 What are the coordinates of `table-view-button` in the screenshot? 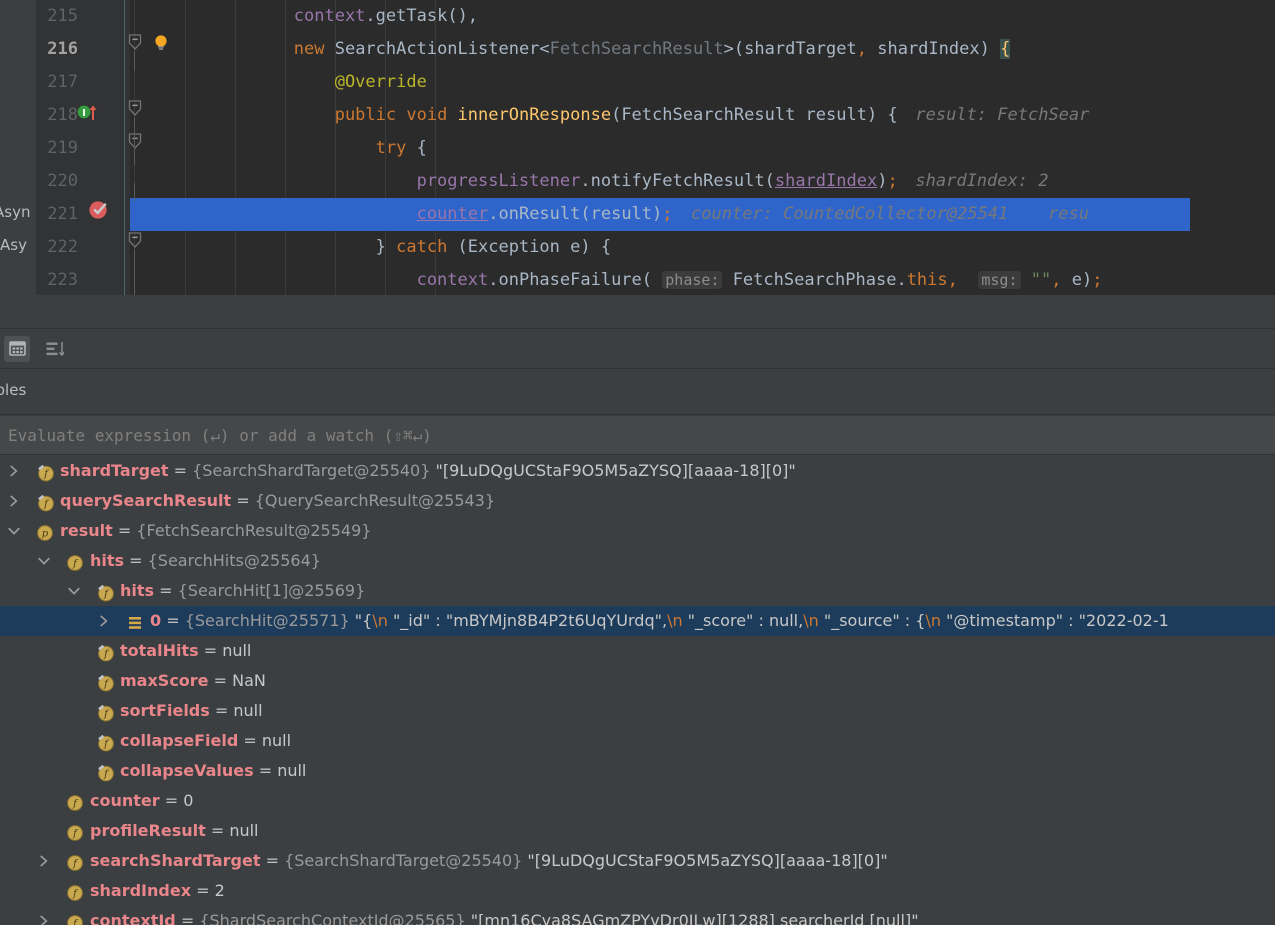 It's located at (17, 348).